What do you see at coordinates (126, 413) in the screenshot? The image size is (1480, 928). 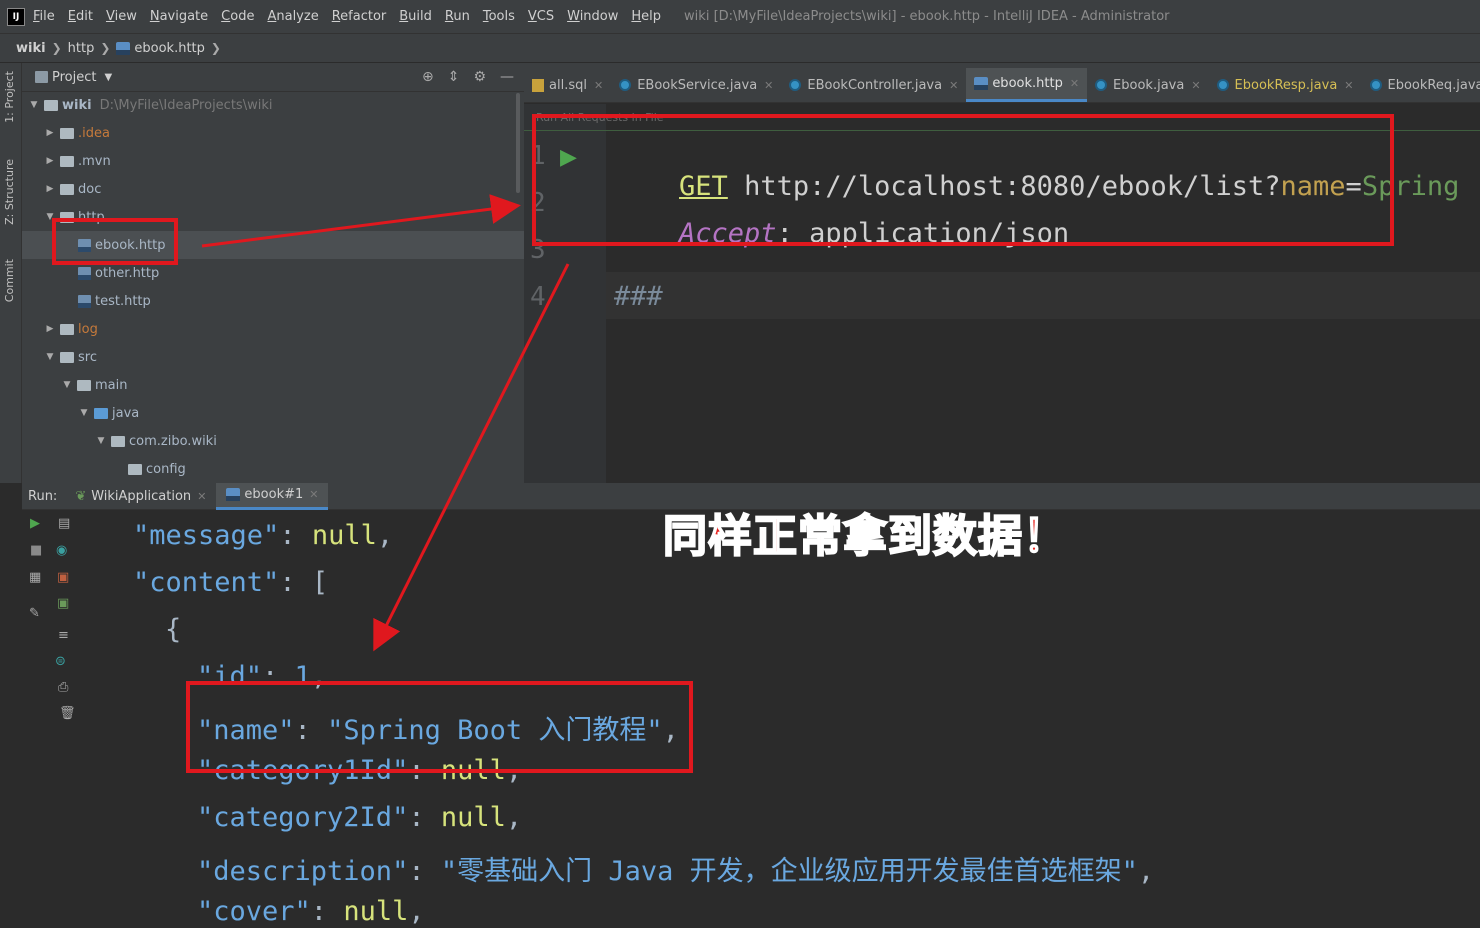 I see `tree-item-label: java` at bounding box center [126, 413].